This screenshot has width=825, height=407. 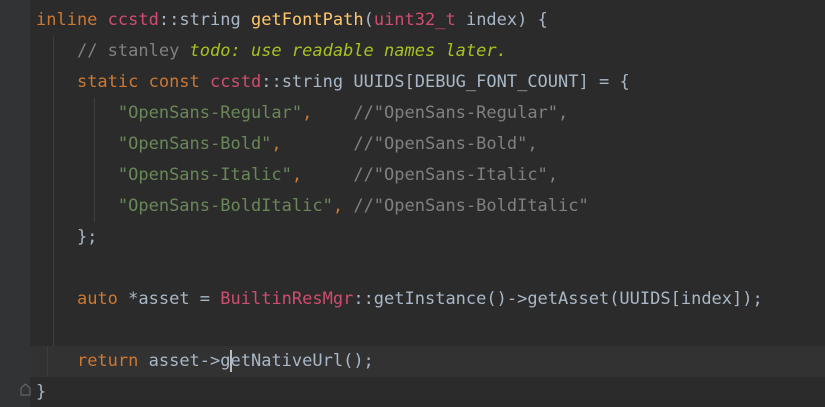 I want to click on code-token: ::getInstance()->getAsset(UUIDS[index]);, so click(x=558, y=299).